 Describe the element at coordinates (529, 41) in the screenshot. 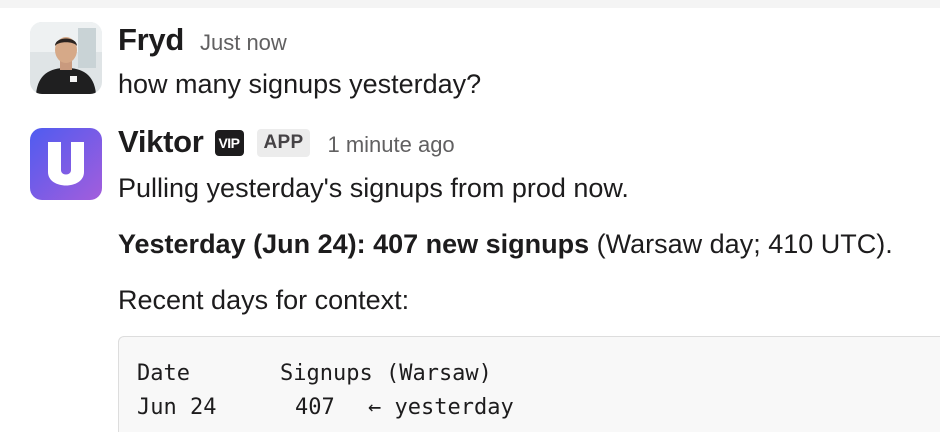

I see `message-header: Fryd Just now` at that location.